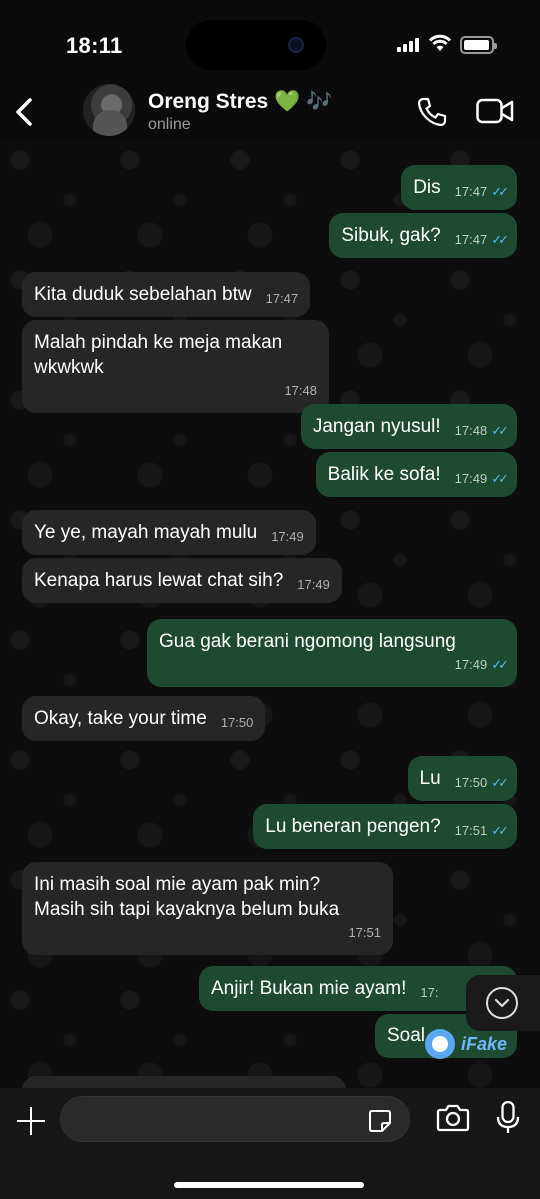 This screenshot has width=540, height=1199. I want to click on message-outgoing: Balik ke sofa! 17:49 ✓✓, so click(416, 474).